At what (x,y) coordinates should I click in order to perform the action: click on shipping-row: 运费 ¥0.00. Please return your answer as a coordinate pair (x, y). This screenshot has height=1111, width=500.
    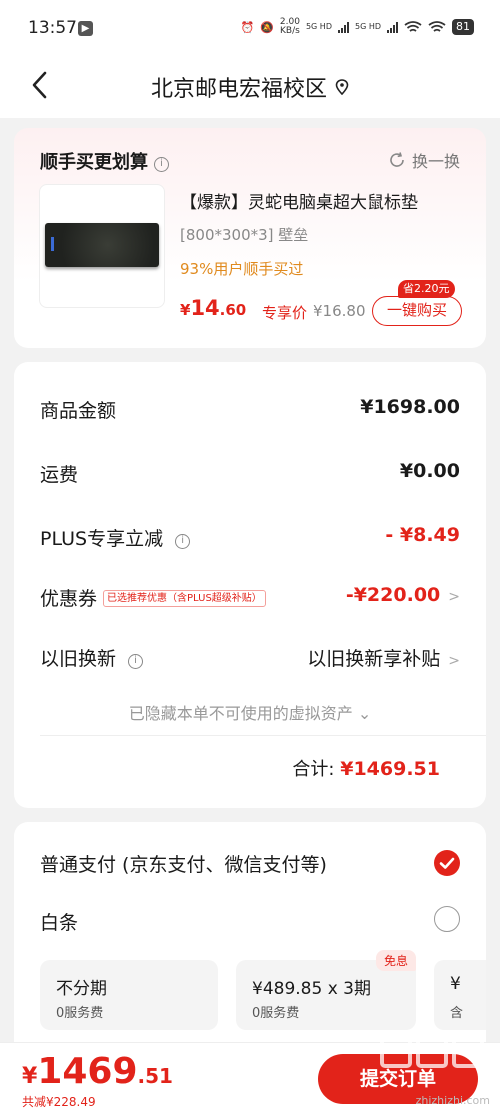
    Looking at the image, I should click on (250, 473).